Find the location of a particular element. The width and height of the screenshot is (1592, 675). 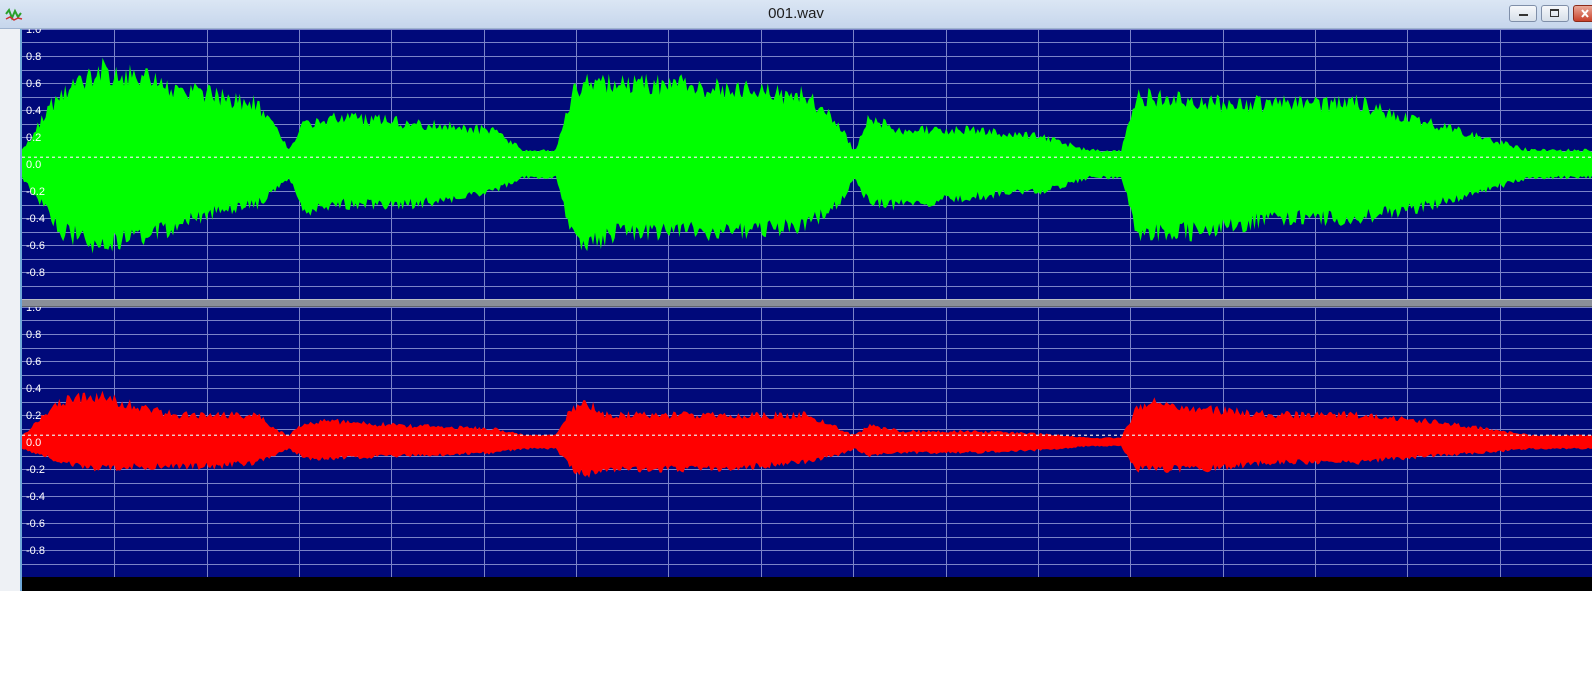

maximize-button is located at coordinates (1555, 13).